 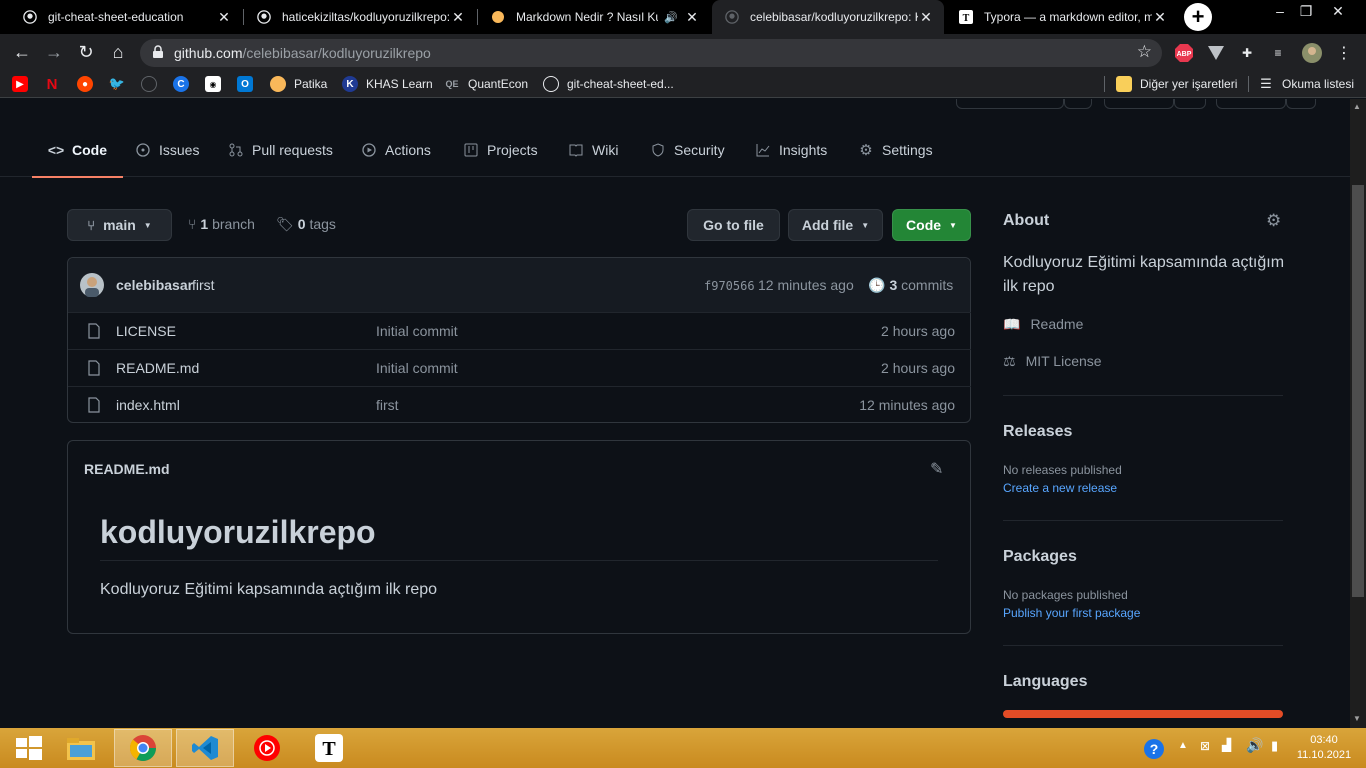 I want to click on bookmark-outlook: O, so click(x=249, y=84).